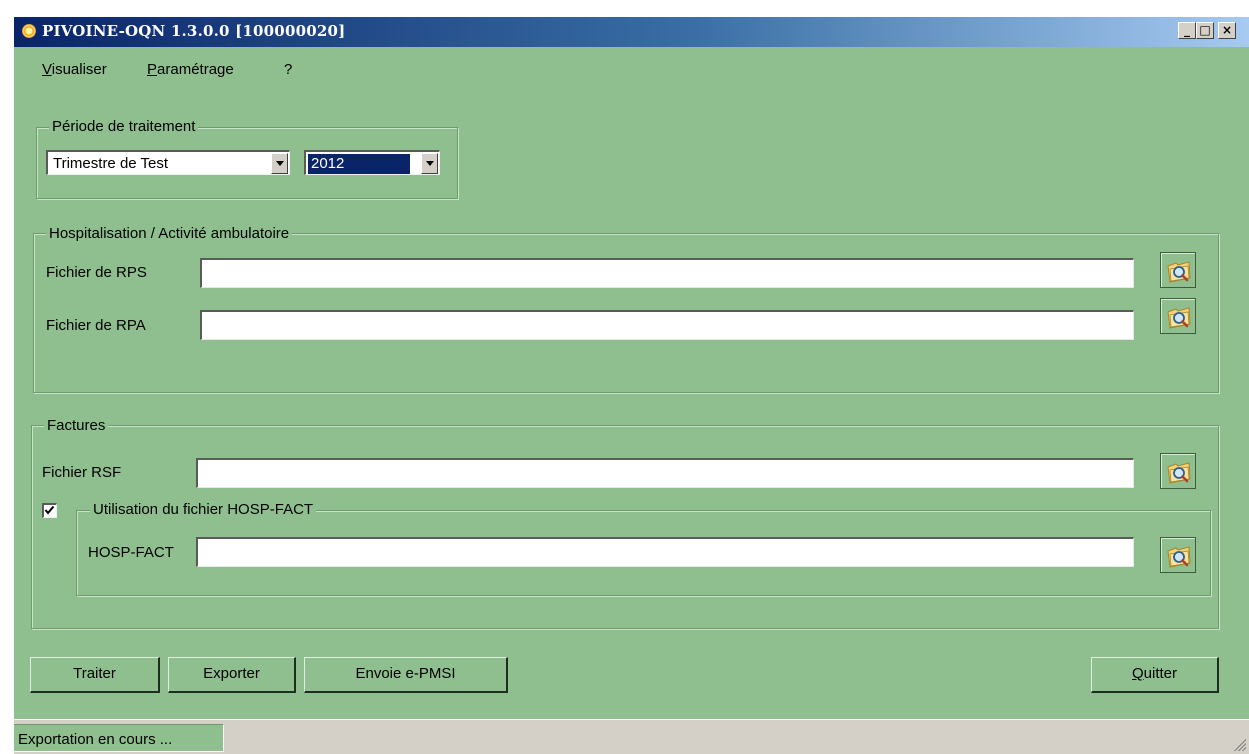 The height and width of the screenshot is (754, 1249). Describe the element at coordinates (667, 325) in the screenshot. I see `rpa-file-field` at that location.